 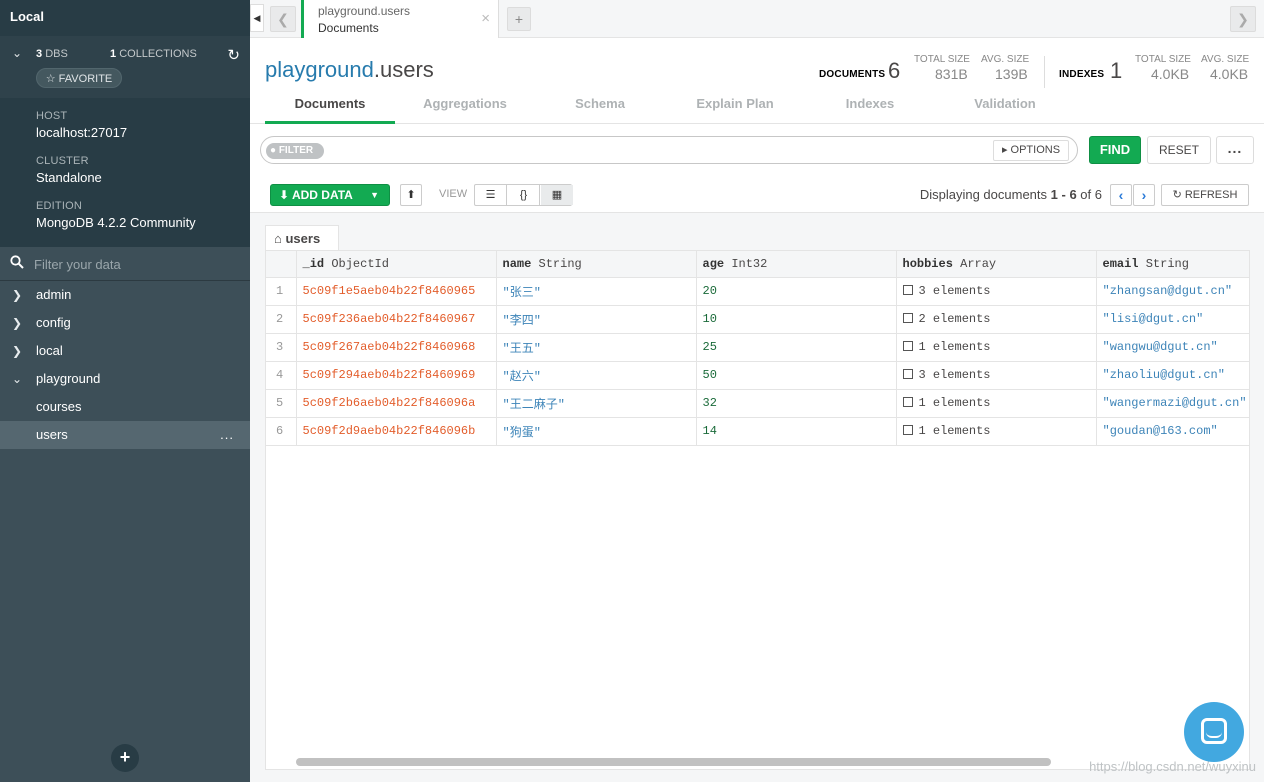 What do you see at coordinates (125, 758) in the screenshot?
I see `create-database-button: +` at bounding box center [125, 758].